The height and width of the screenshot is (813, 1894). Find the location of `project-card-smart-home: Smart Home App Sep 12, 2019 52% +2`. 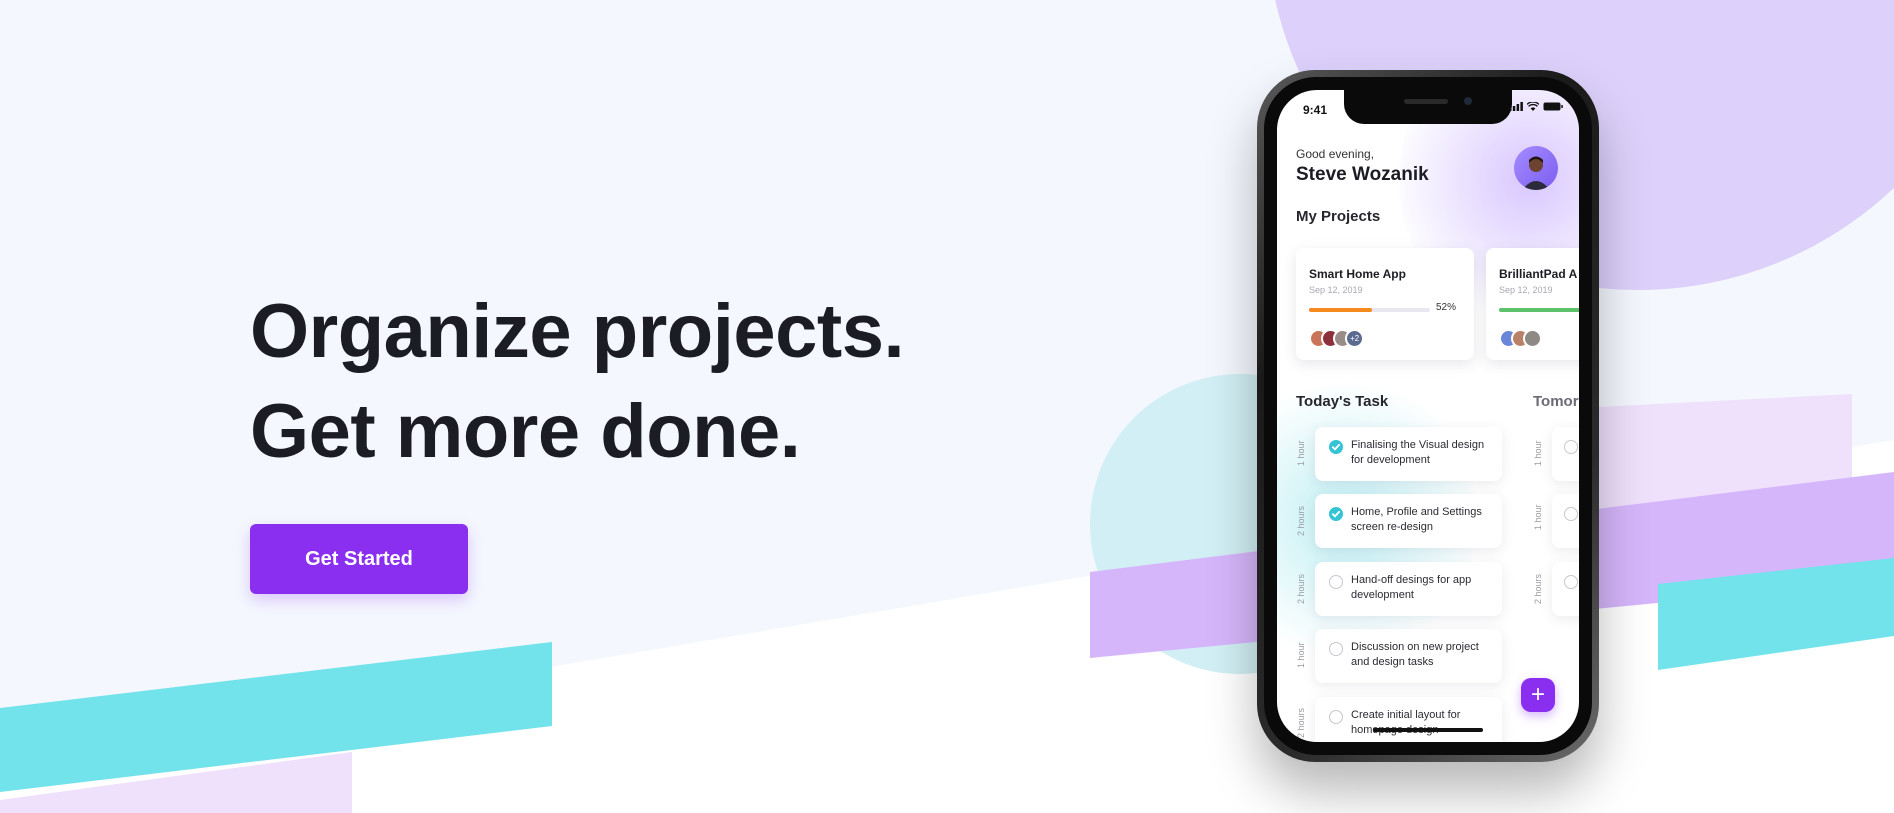

project-card-smart-home: Smart Home App Sep 12, 2019 52% +2 is located at coordinates (1385, 304).